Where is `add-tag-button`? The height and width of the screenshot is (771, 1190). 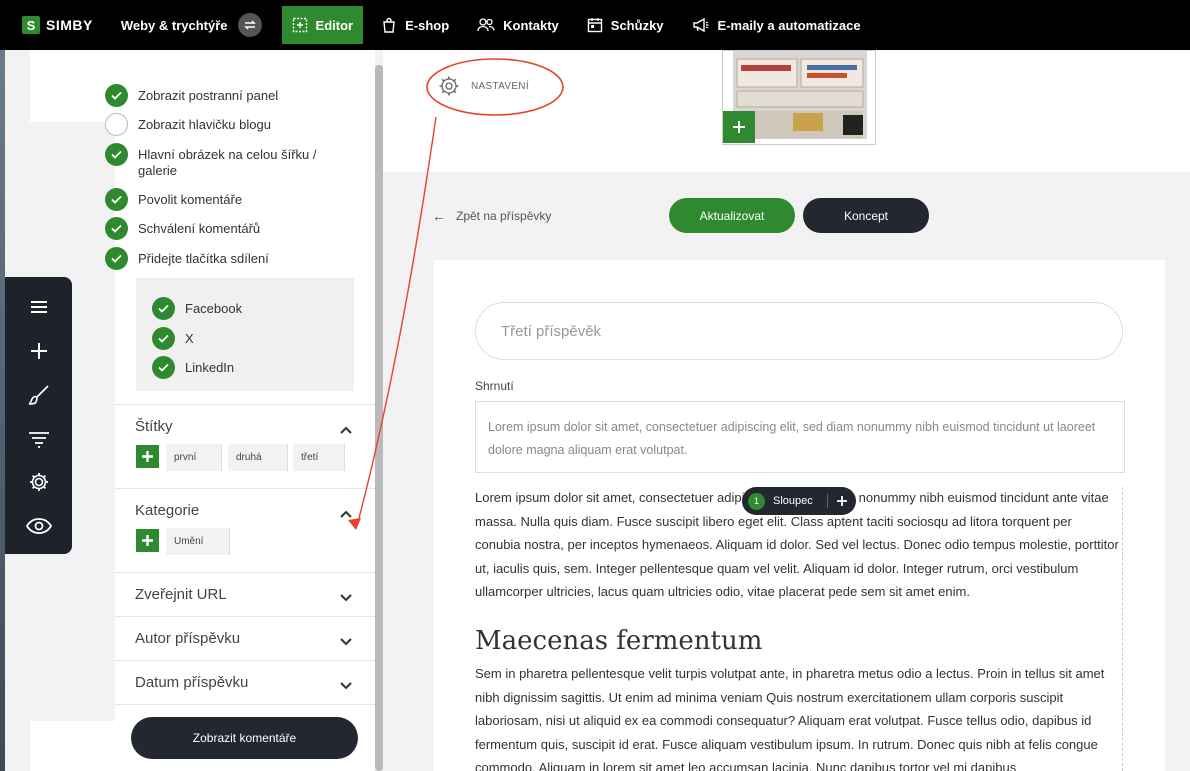
add-tag-button is located at coordinates (147, 456).